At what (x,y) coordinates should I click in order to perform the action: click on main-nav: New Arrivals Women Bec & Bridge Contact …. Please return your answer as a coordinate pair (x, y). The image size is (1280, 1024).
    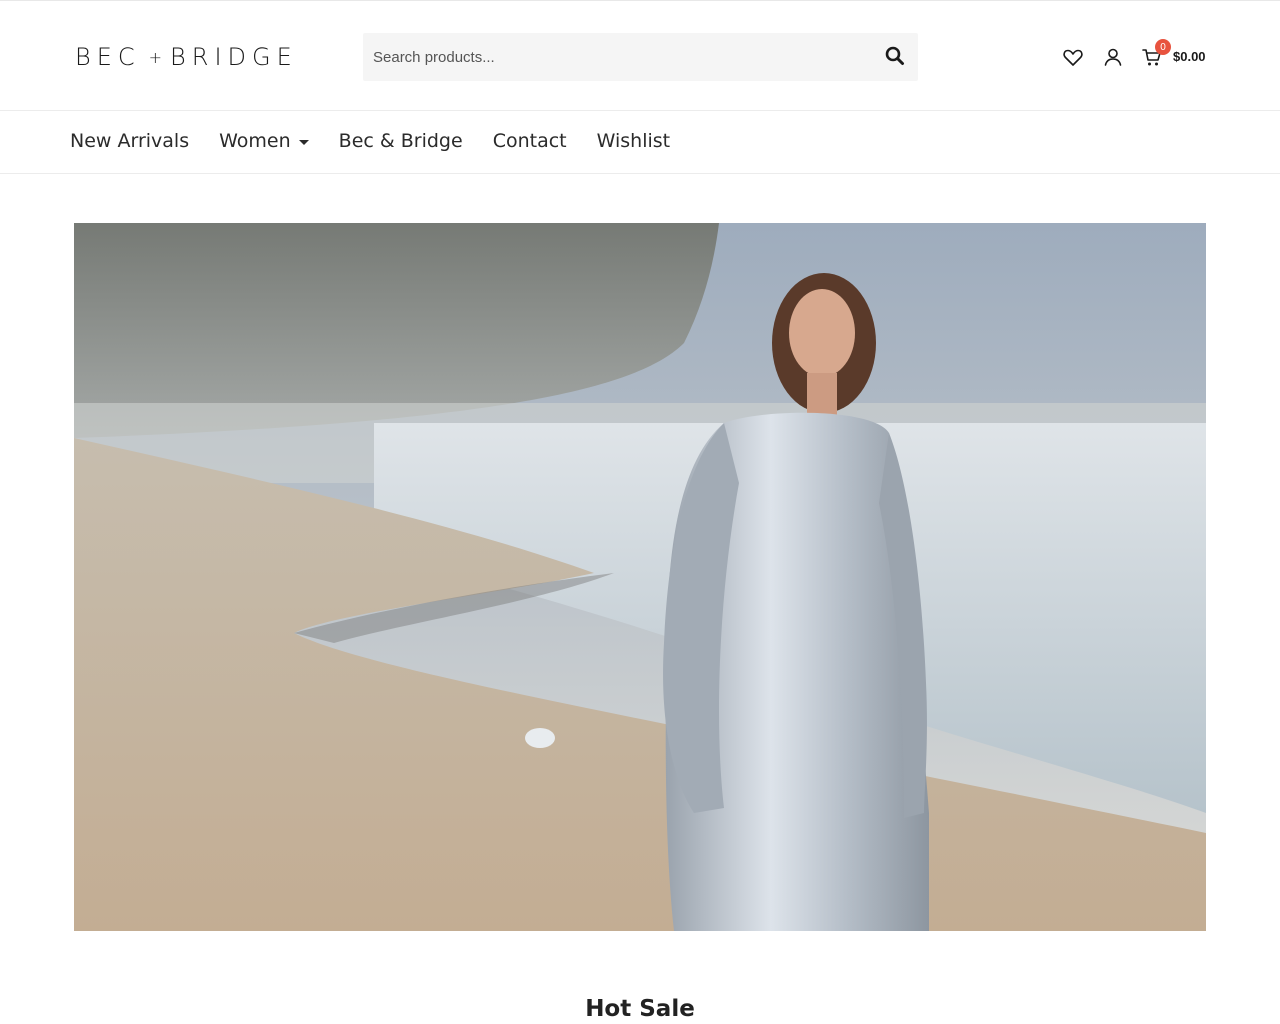
    Looking at the image, I should click on (640, 142).